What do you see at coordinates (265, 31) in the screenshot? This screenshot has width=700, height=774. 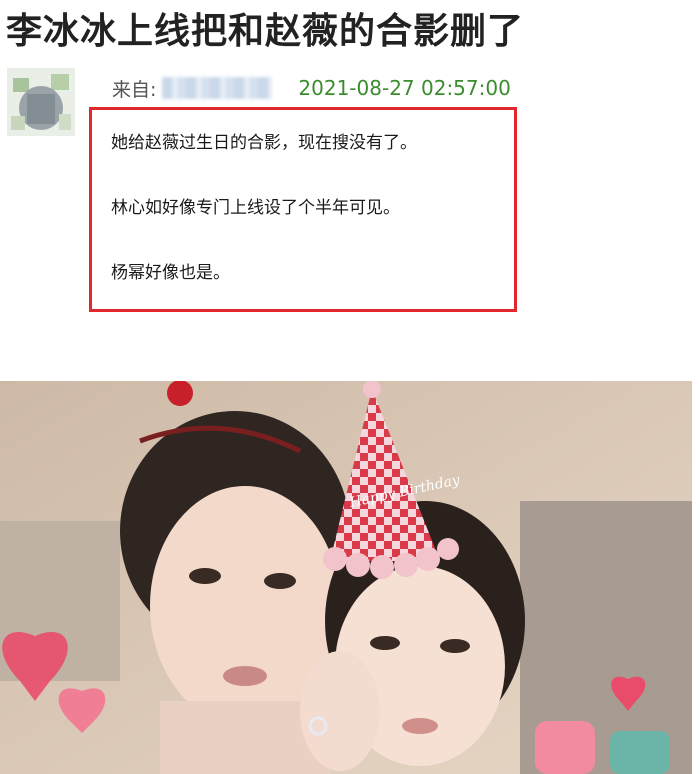 I see `post-title: 李冰冰上线把和赵薇的合影删了` at bounding box center [265, 31].